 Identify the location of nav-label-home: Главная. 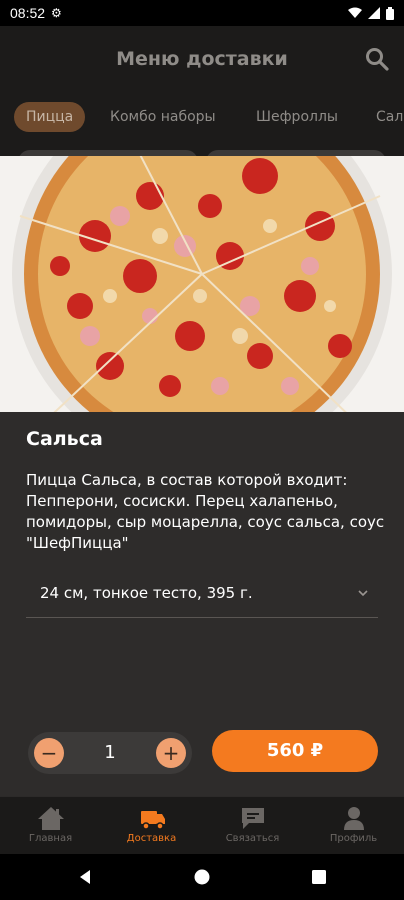
(50, 838).